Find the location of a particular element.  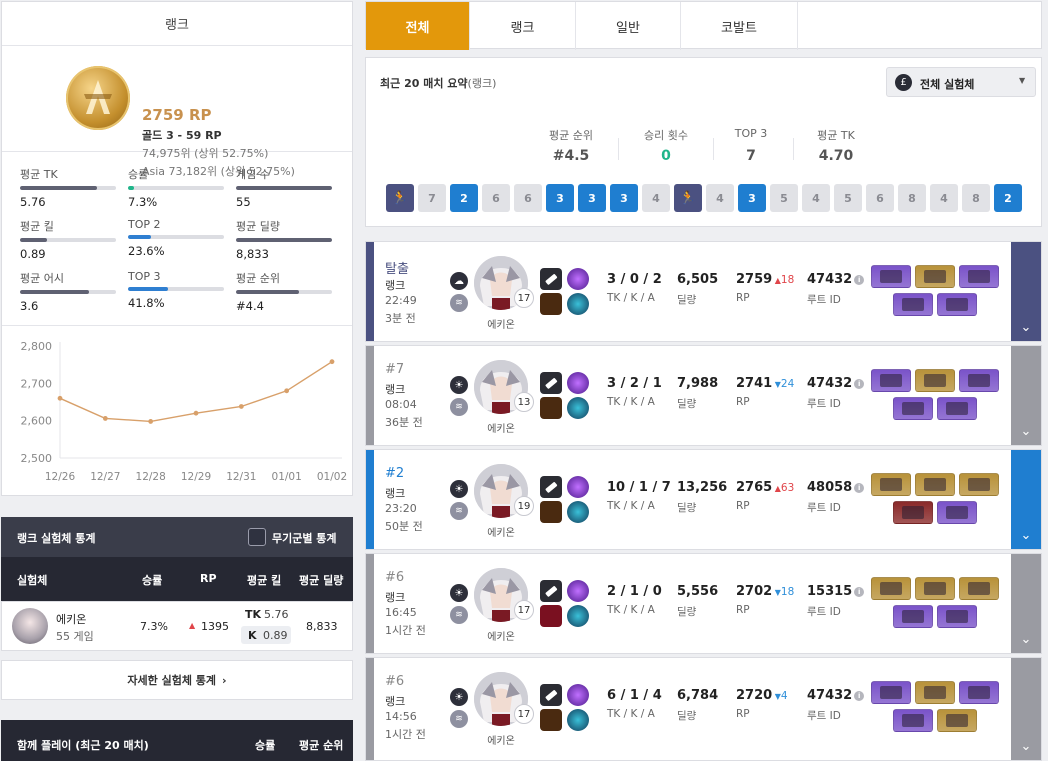

damage-value: 7,988 is located at coordinates (698, 383).